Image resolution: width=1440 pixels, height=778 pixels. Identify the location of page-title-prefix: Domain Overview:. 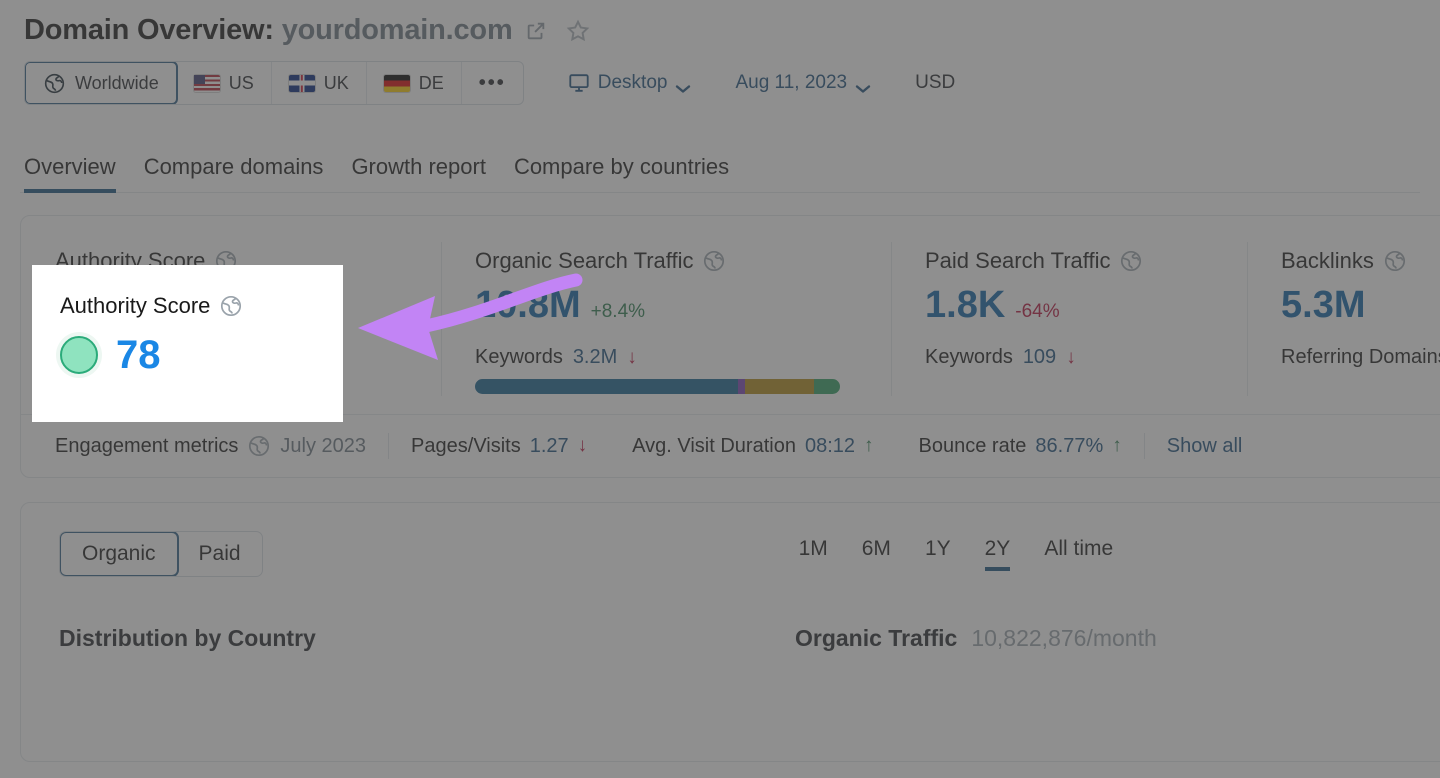
(149, 30).